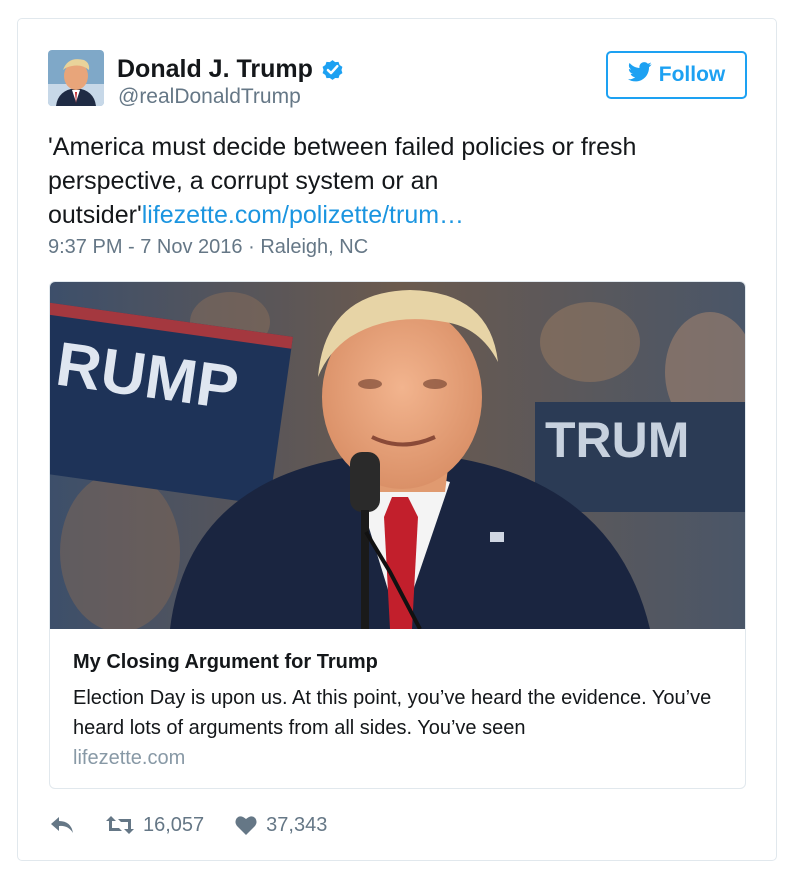 The image size is (799, 884). I want to click on card-image-sign-right: TRUM, so click(617, 440).